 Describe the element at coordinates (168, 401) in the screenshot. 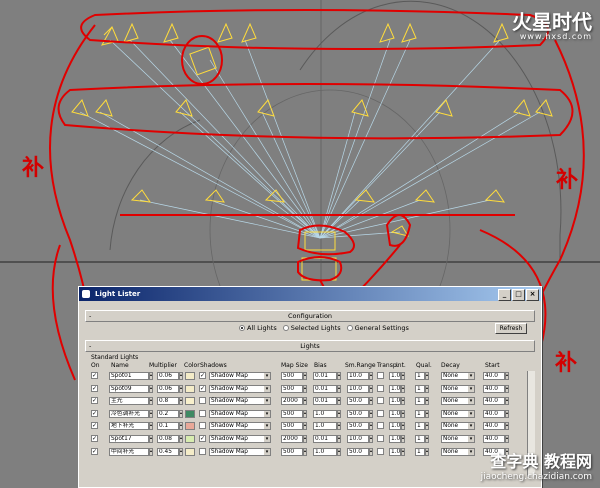

I see `multiplier-field: 0.8` at that location.